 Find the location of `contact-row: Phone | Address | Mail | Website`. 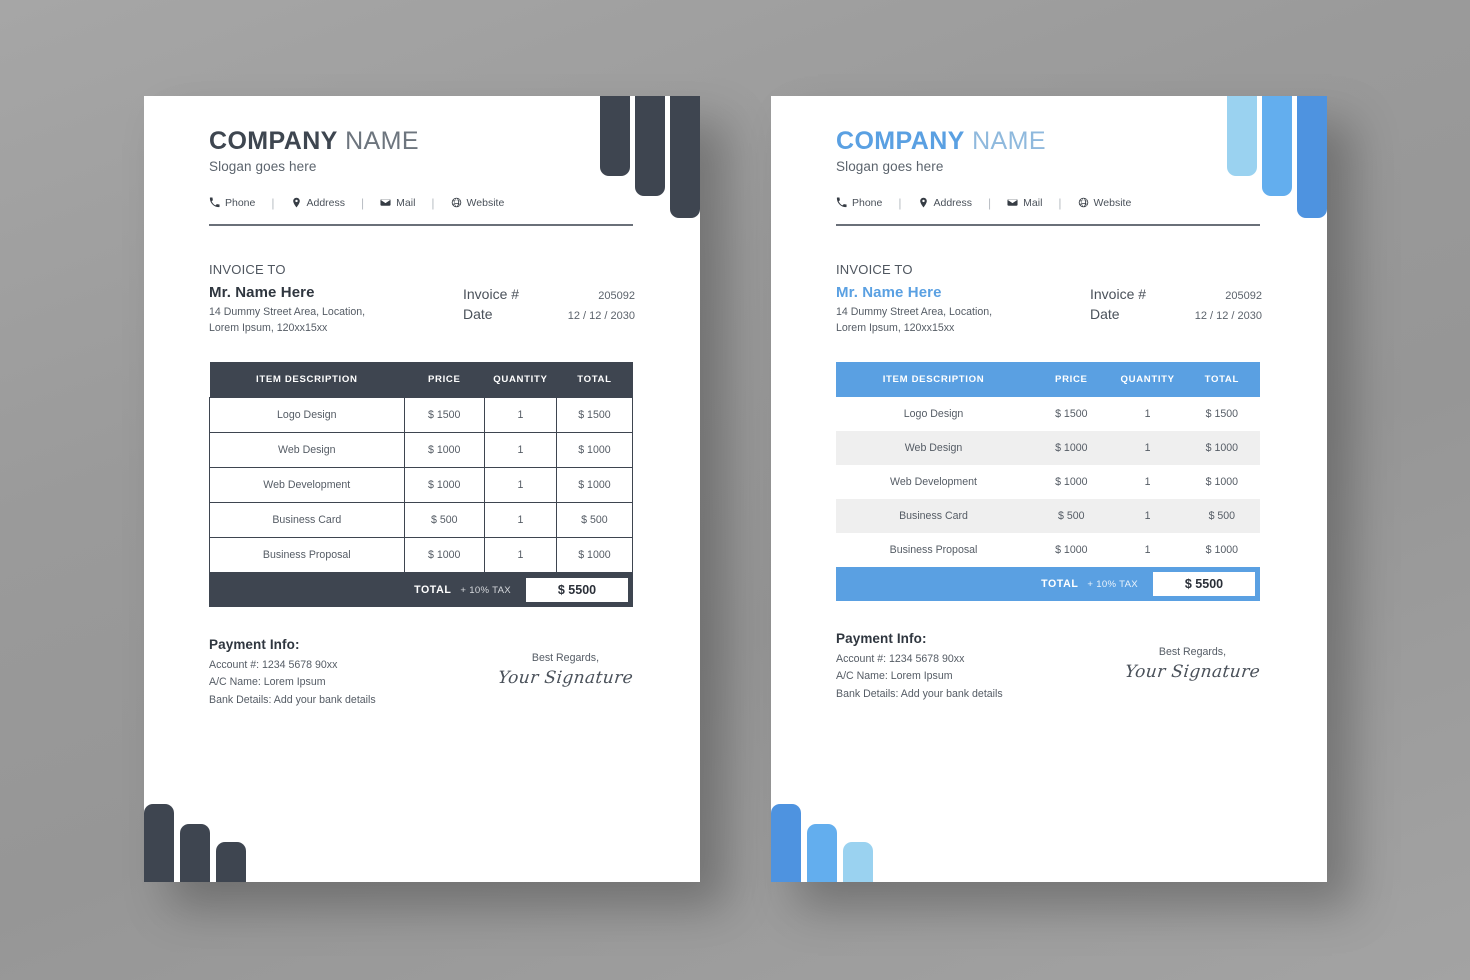

contact-row: Phone | Address | Mail | Website is located at coordinates (454, 203).